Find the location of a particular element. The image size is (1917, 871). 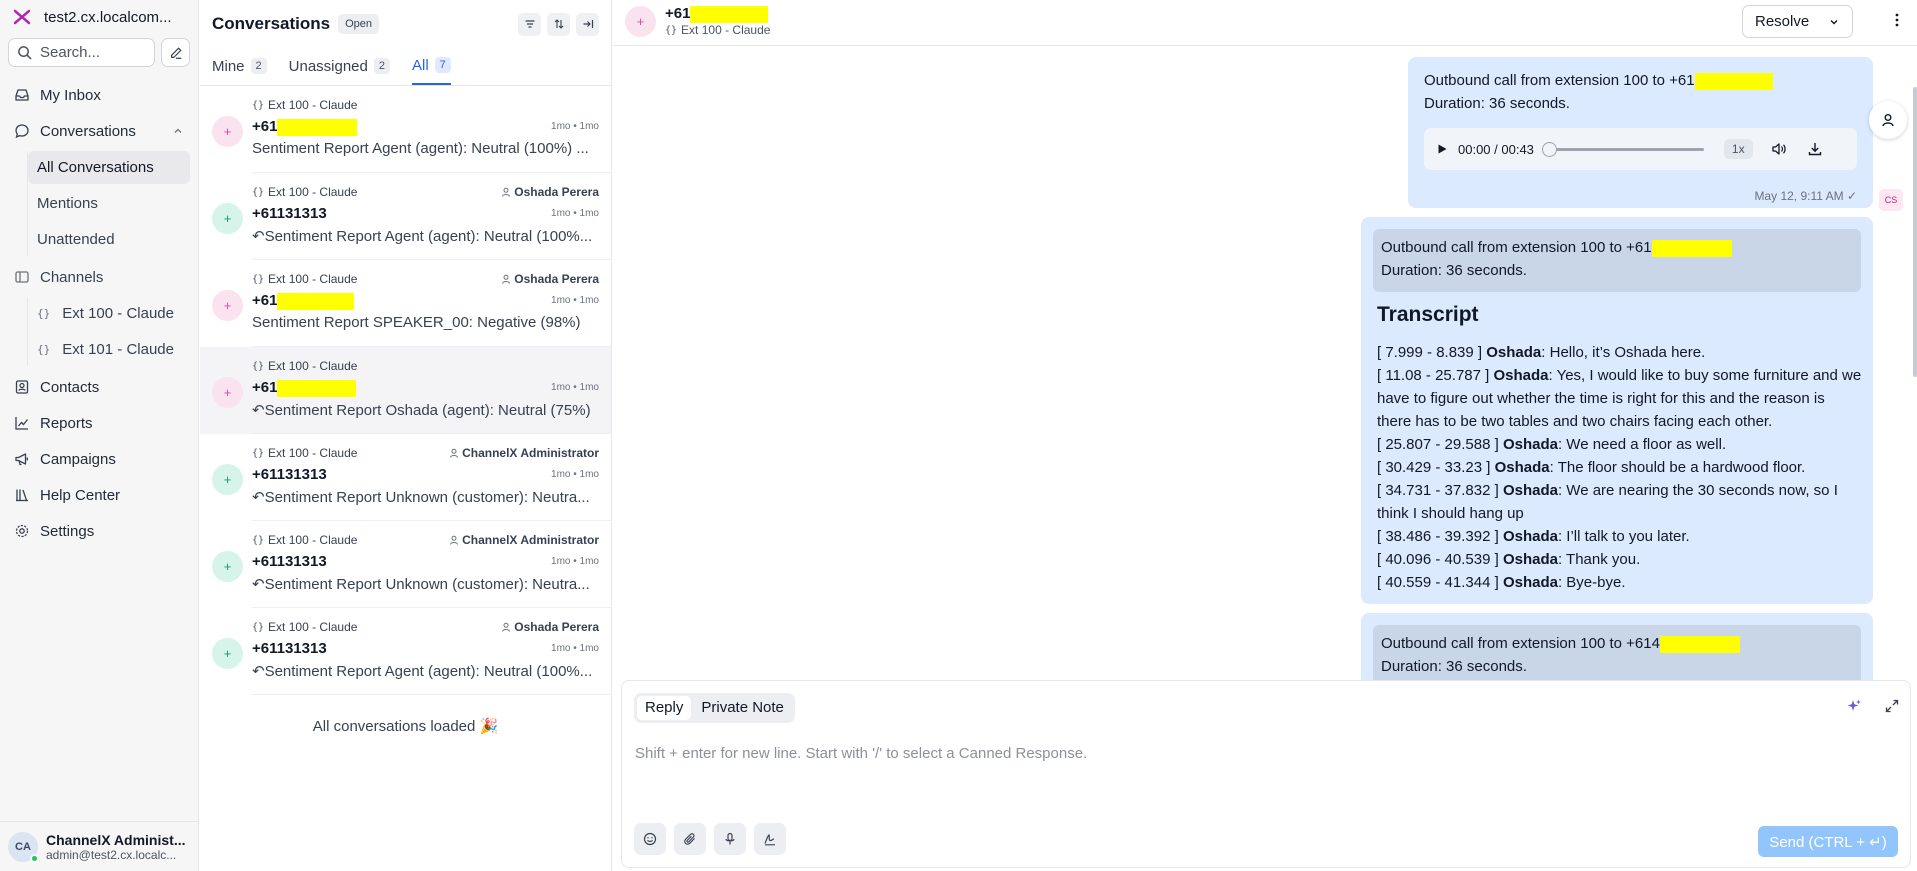

inbox-icon is located at coordinates (22, 95).